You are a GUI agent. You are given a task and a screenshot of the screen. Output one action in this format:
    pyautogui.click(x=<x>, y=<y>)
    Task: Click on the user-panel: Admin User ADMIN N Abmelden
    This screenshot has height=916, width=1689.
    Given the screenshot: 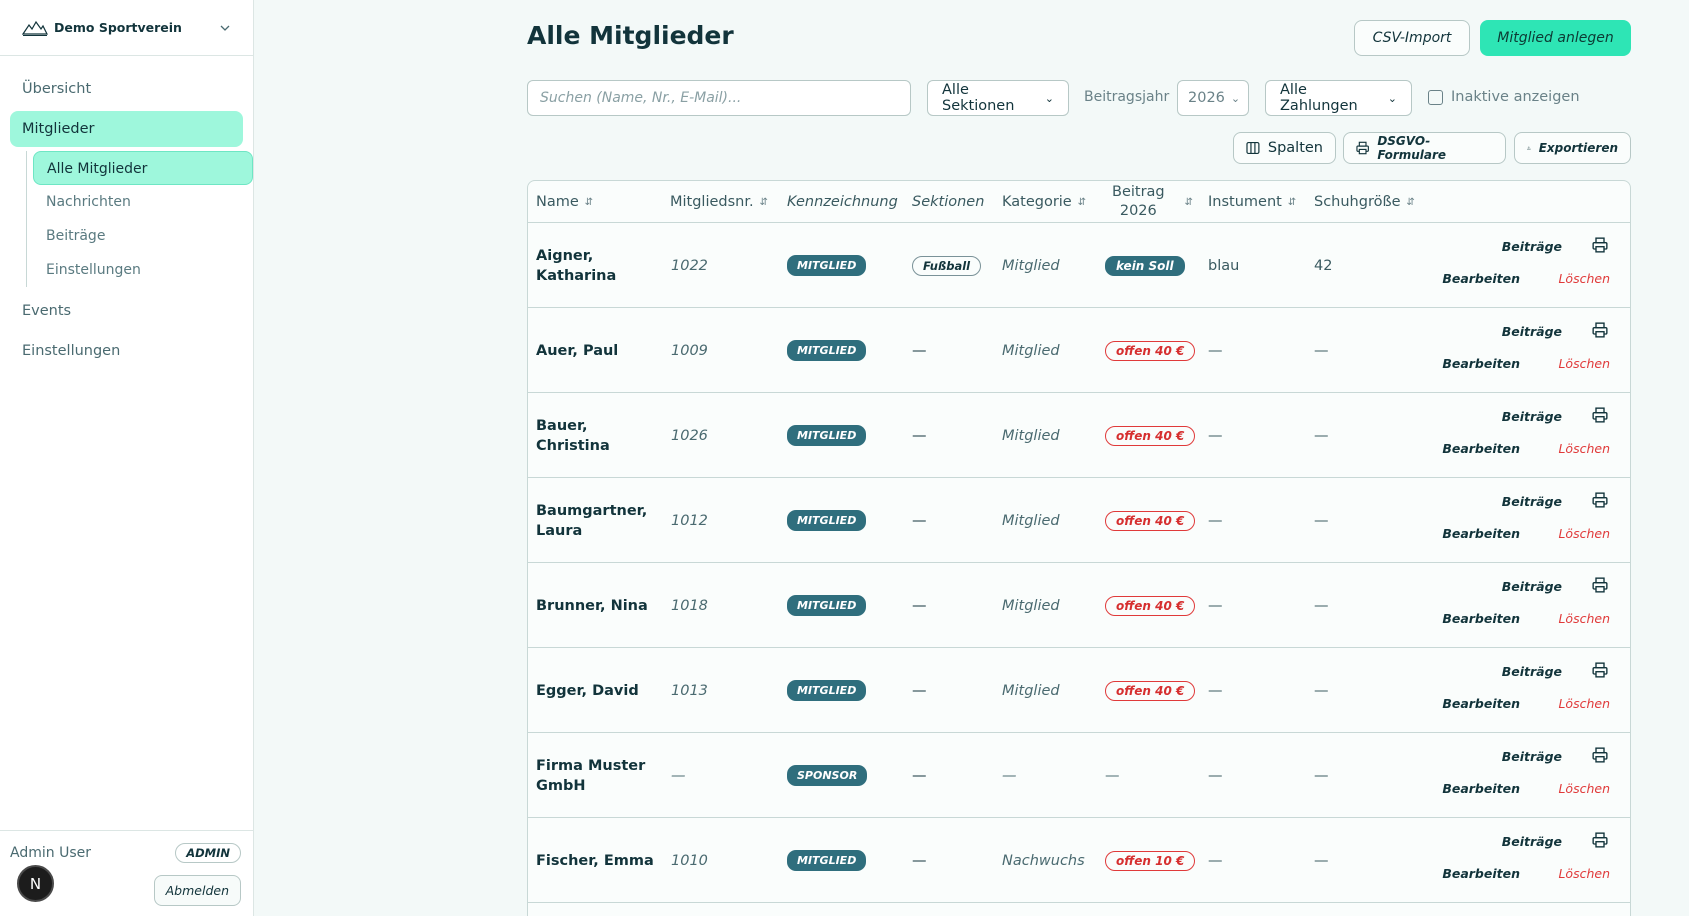 What is the action you would take?
    pyautogui.click(x=126, y=873)
    